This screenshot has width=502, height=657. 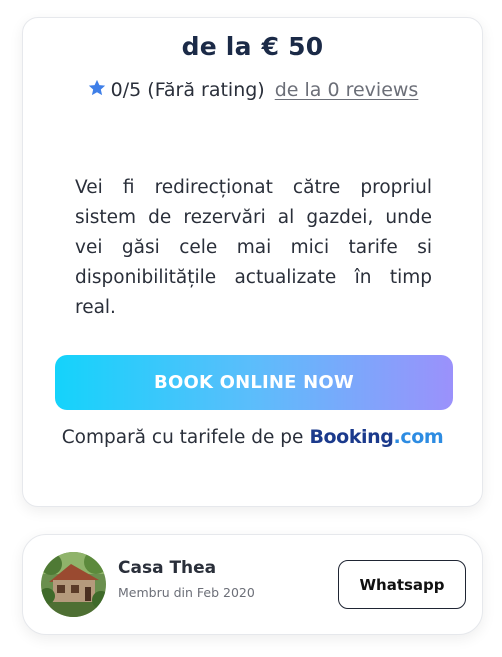 I want to click on rating-label: (Fără rating), so click(x=206, y=90).